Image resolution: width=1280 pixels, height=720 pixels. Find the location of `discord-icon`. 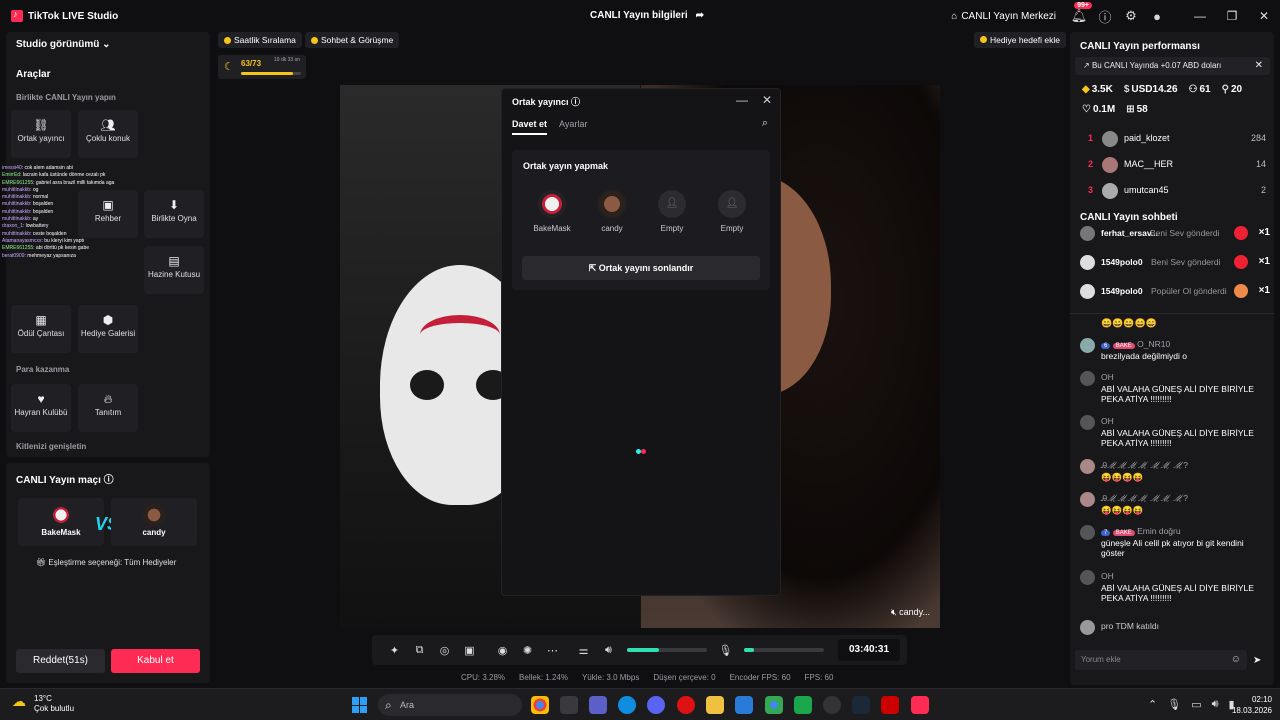

discord-icon is located at coordinates (656, 705).